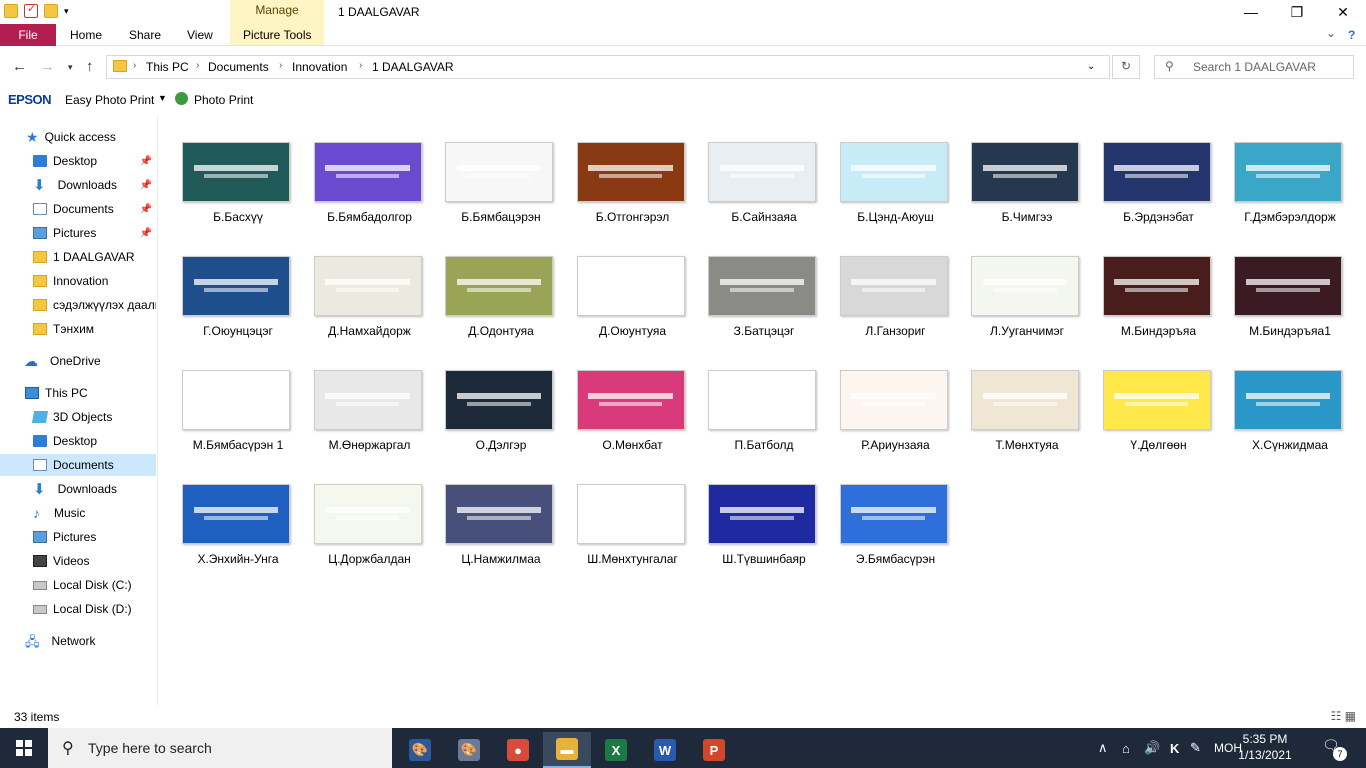 This screenshot has height=768, width=1366. What do you see at coordinates (1254, 67) in the screenshot?
I see `search-box: ⚲ Search 1 DAALGAVAR` at bounding box center [1254, 67].